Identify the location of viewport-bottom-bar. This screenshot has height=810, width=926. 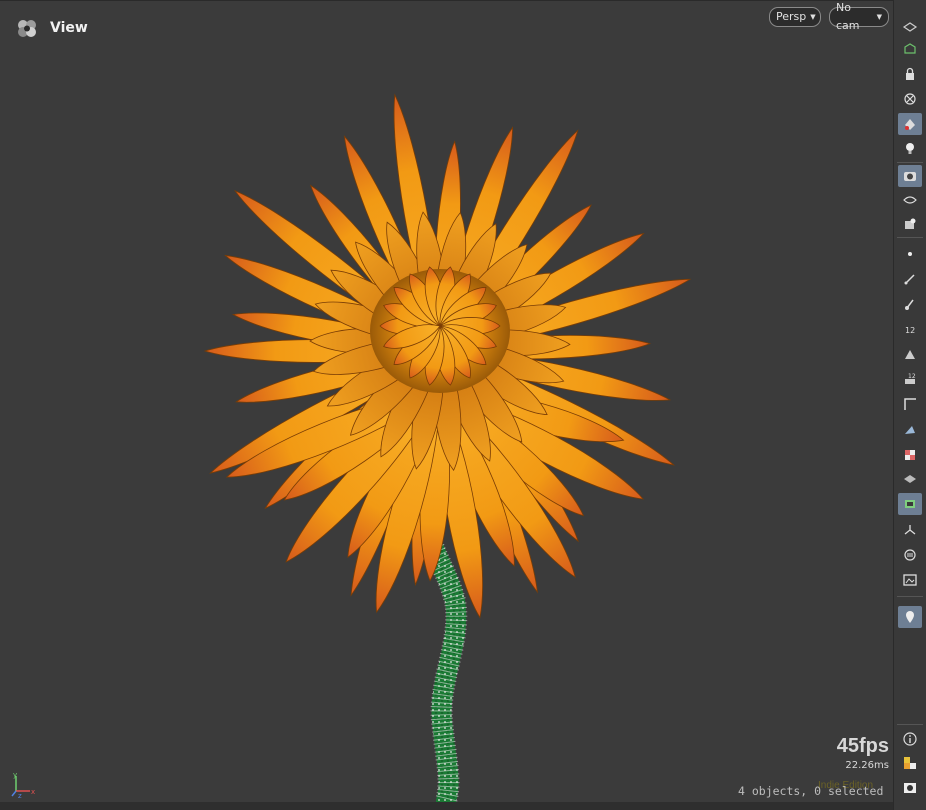
(446, 806).